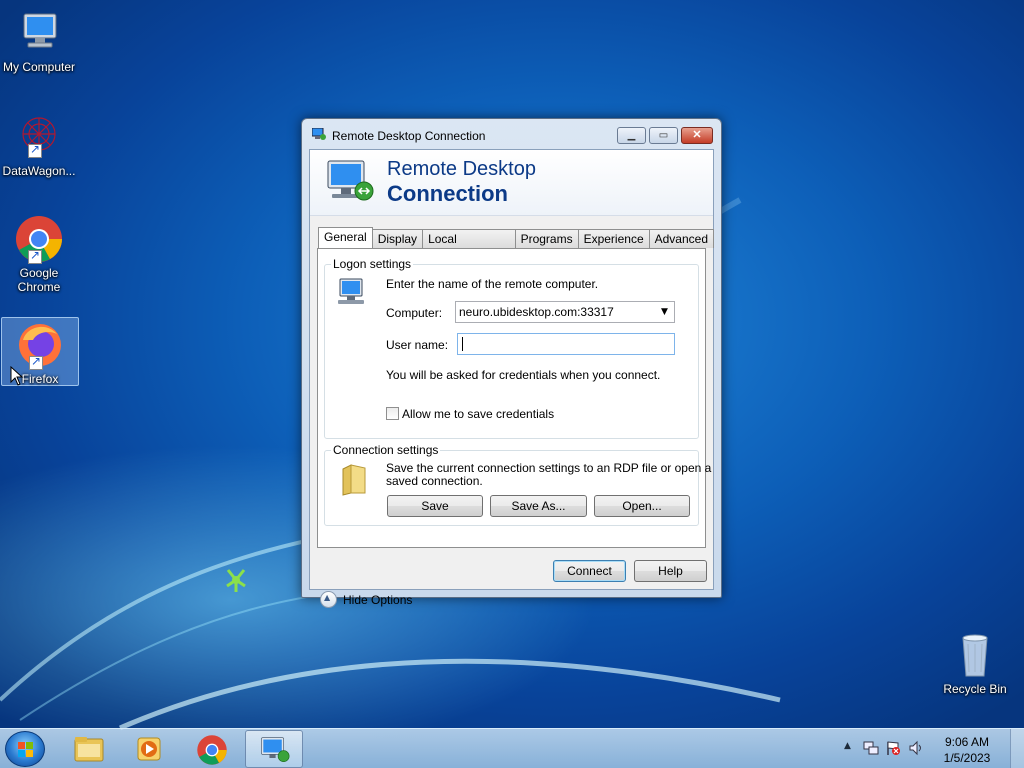 Image resolution: width=1024 pixels, height=768 pixels. I want to click on remote-desktop-icon, so click(275, 749).